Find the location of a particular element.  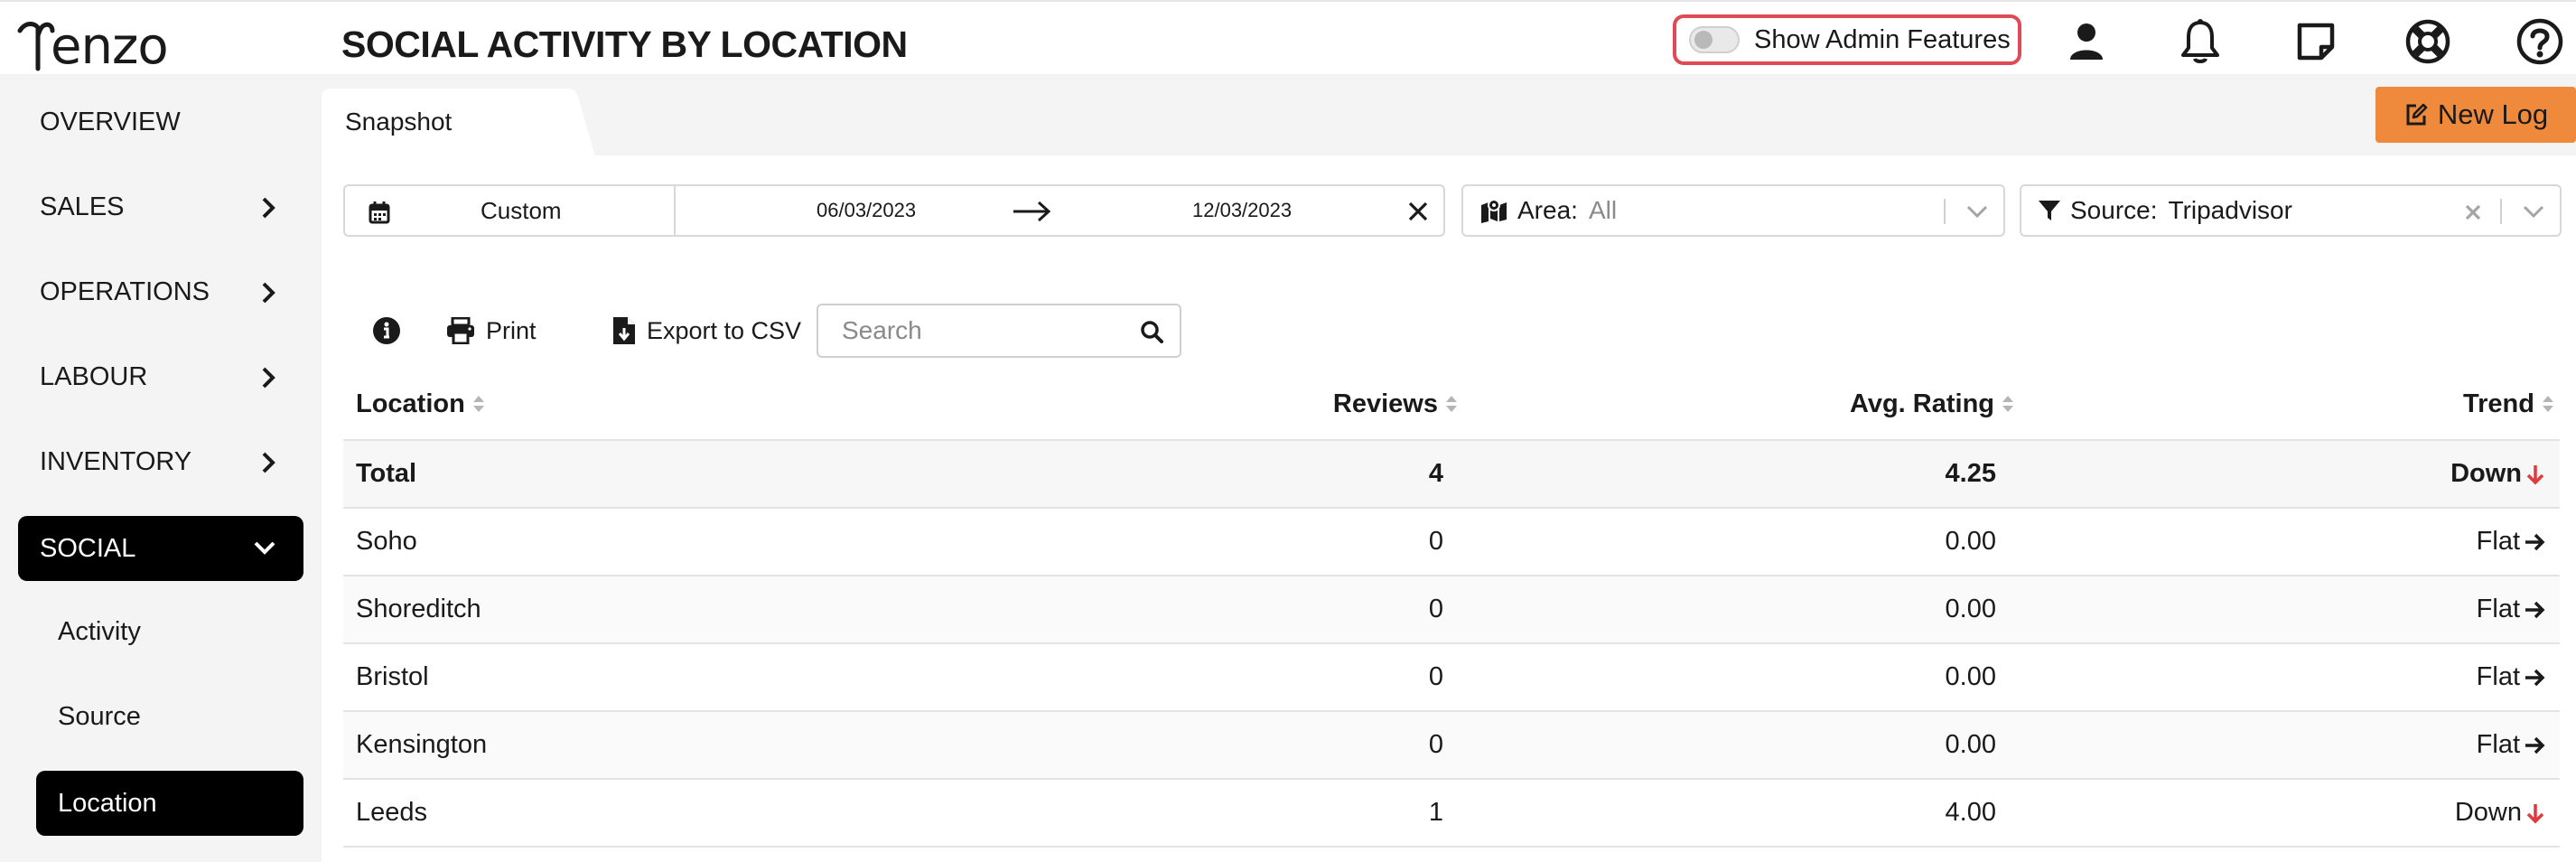

cell-trend: Down is located at coordinates (2497, 474).